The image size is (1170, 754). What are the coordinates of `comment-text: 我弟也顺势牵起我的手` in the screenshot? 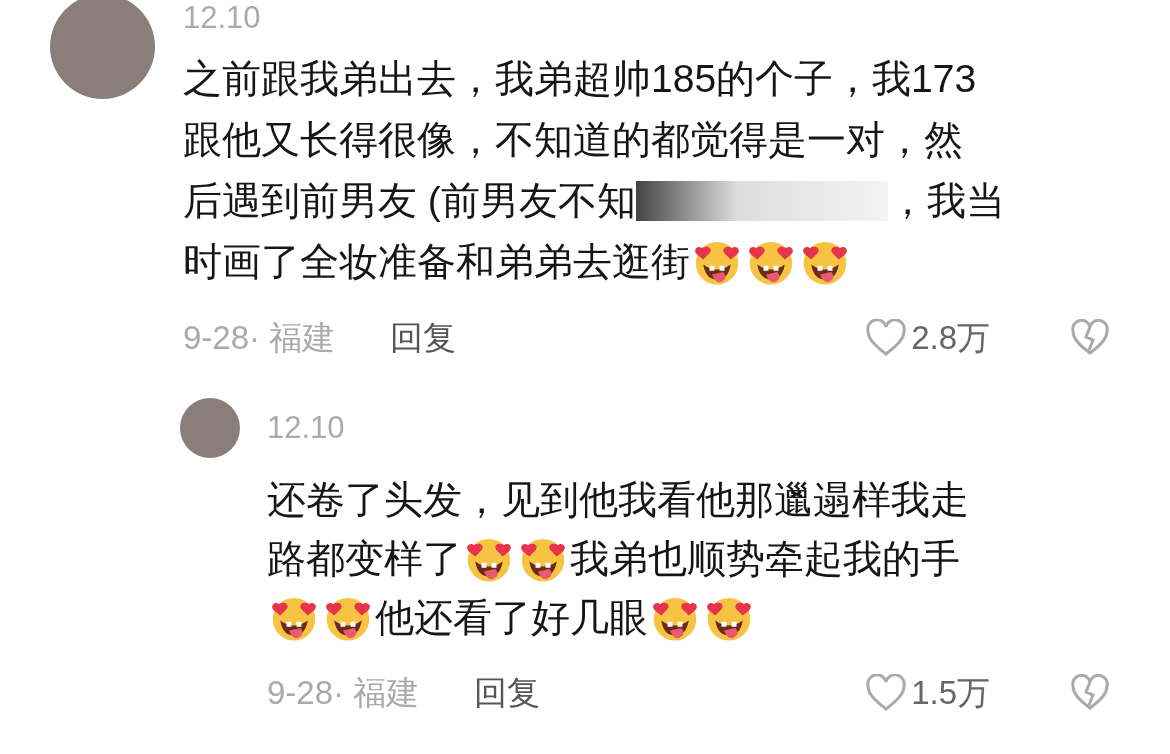 It's located at (765, 558).